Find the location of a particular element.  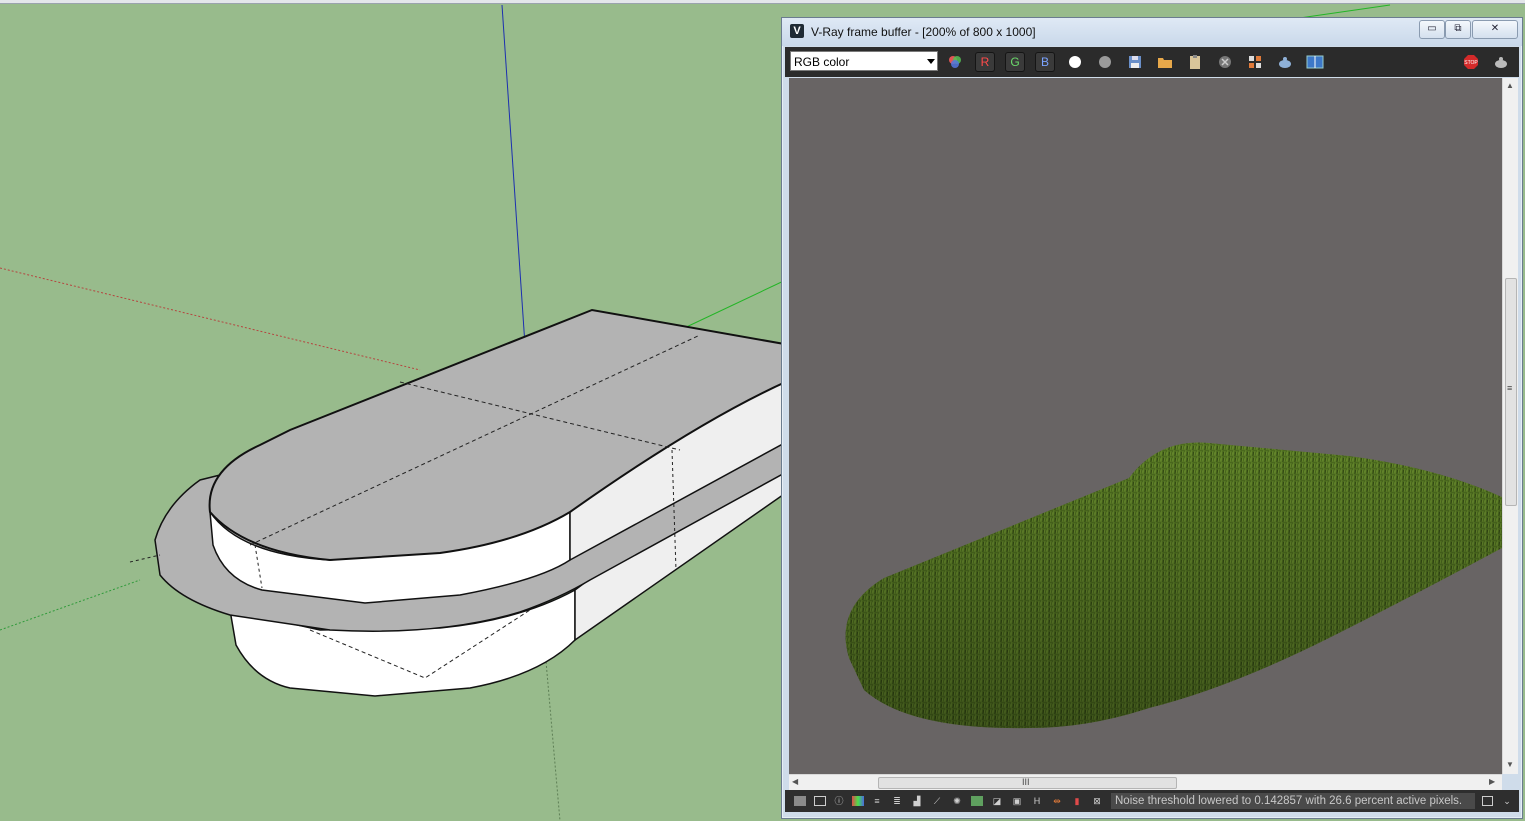

save-icon is located at coordinates (1135, 62).